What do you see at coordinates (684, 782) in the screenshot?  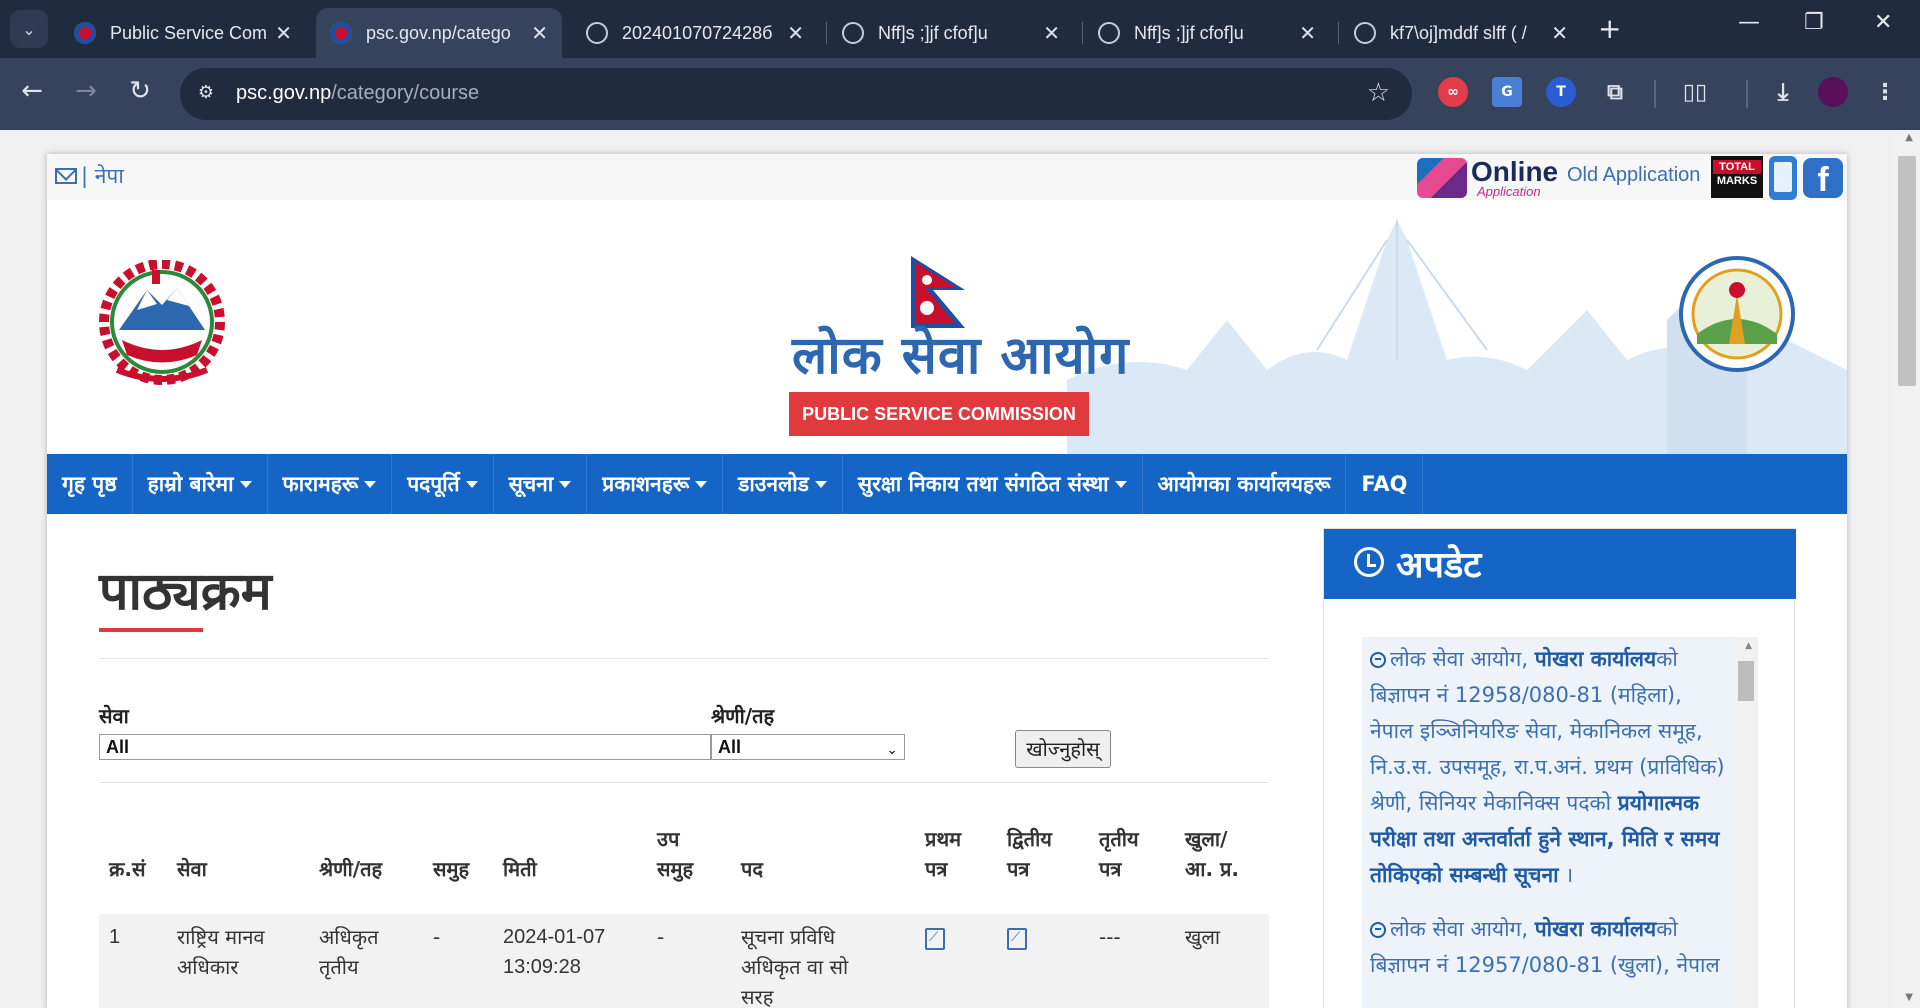 I see `divider` at bounding box center [684, 782].